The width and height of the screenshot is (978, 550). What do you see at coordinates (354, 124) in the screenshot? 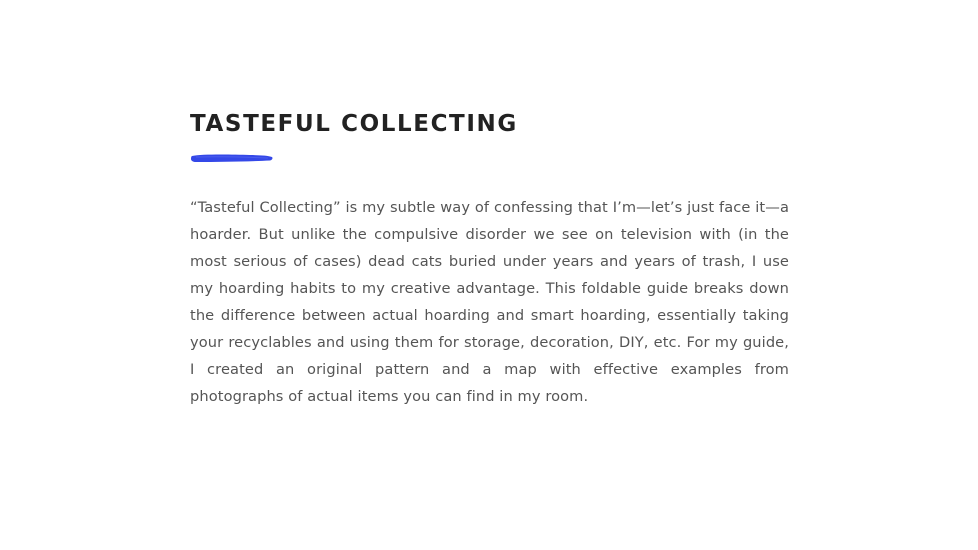
I see `section-title: TASTEFUL COLLECTING` at bounding box center [354, 124].